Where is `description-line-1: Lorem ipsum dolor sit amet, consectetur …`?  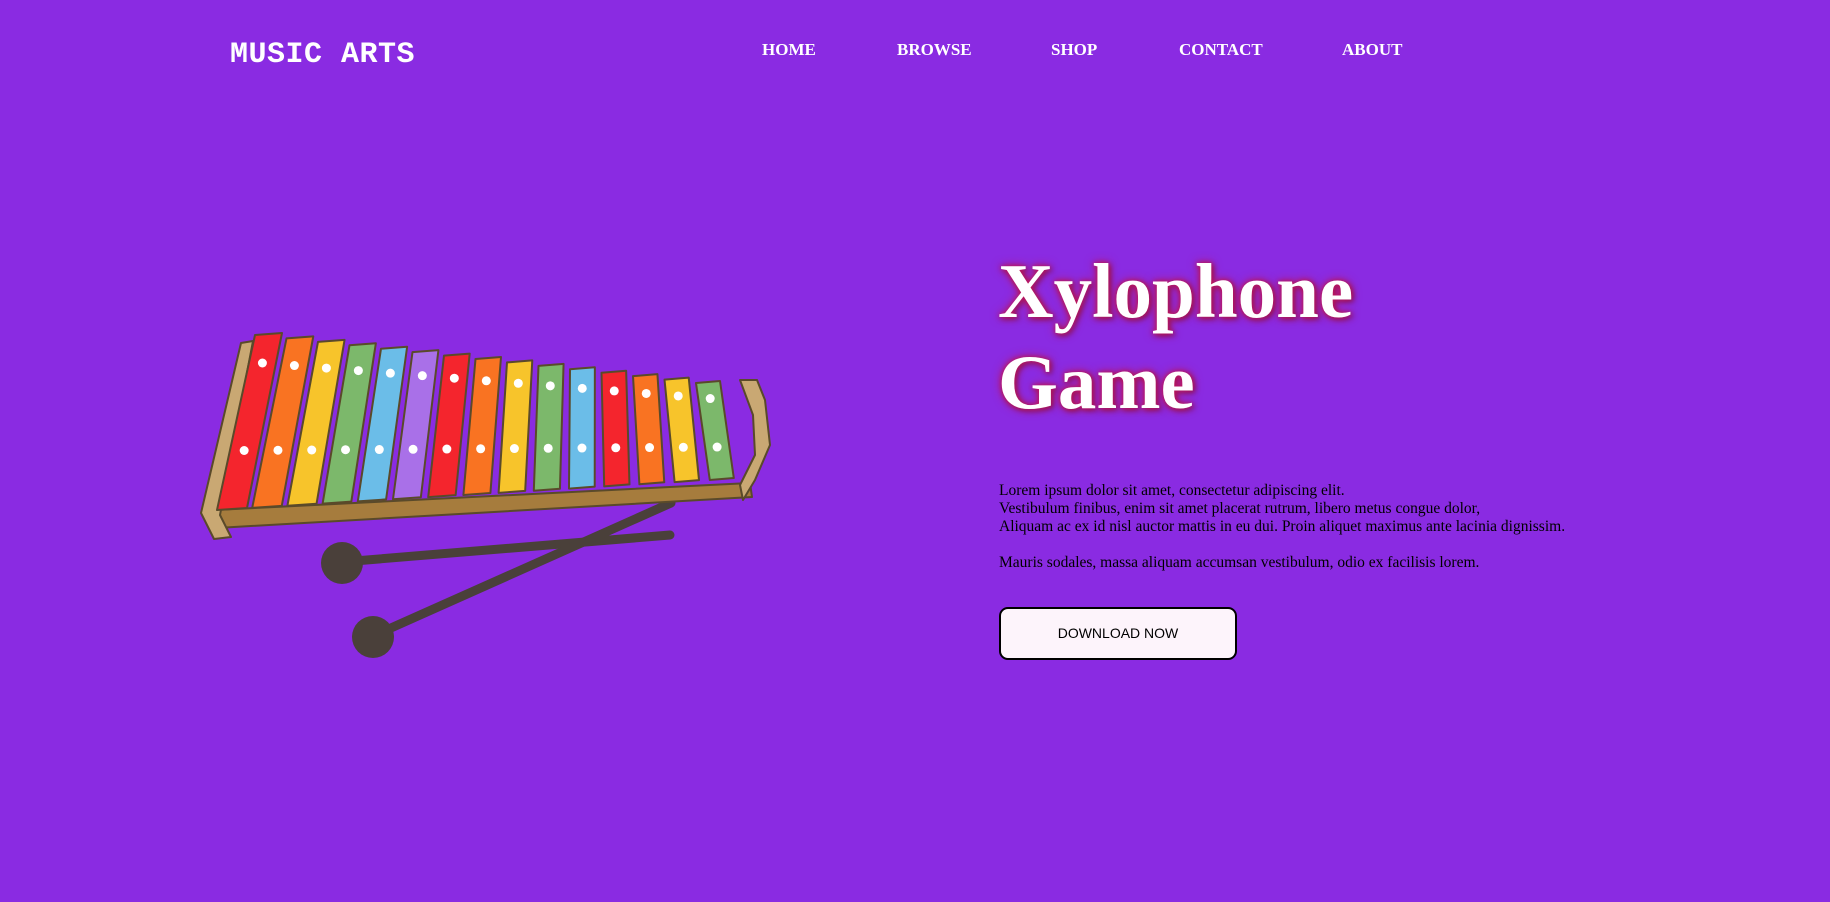
description-line-1: Lorem ipsum dolor sit amet, consectetur … is located at coordinates (1172, 490).